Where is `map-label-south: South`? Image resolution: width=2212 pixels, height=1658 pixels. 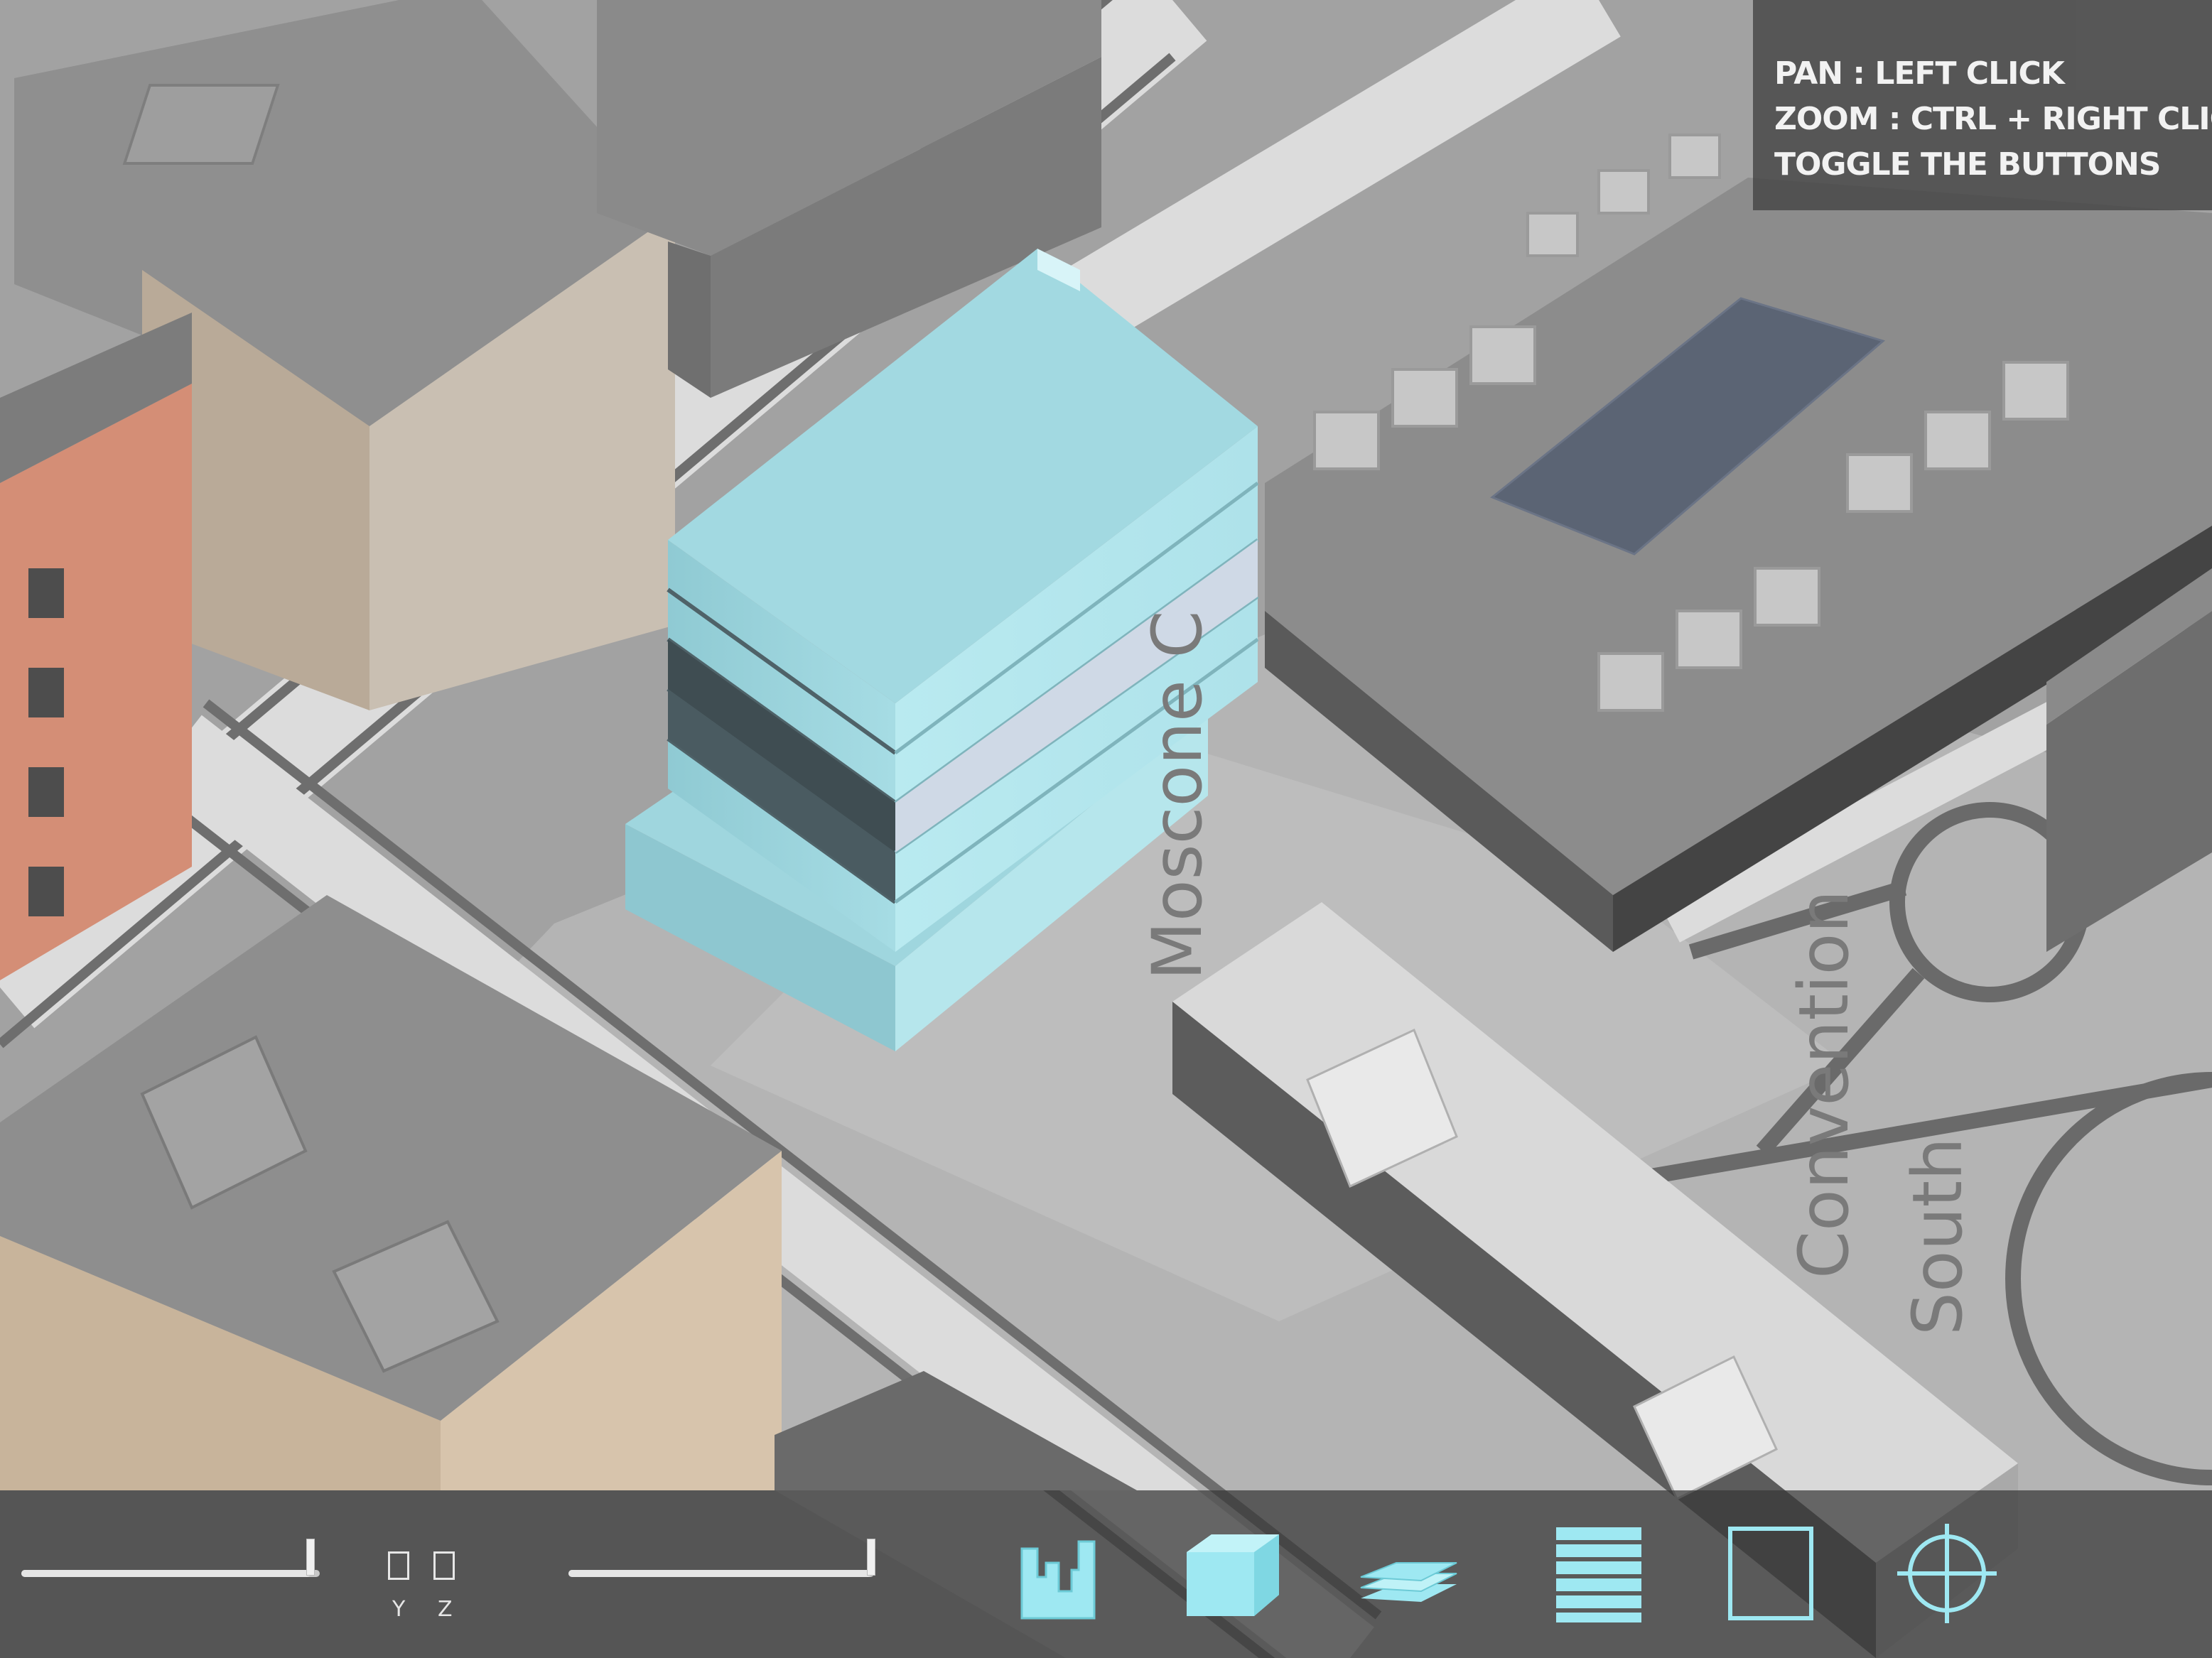 map-label-south: South is located at coordinates (1938, 1236).